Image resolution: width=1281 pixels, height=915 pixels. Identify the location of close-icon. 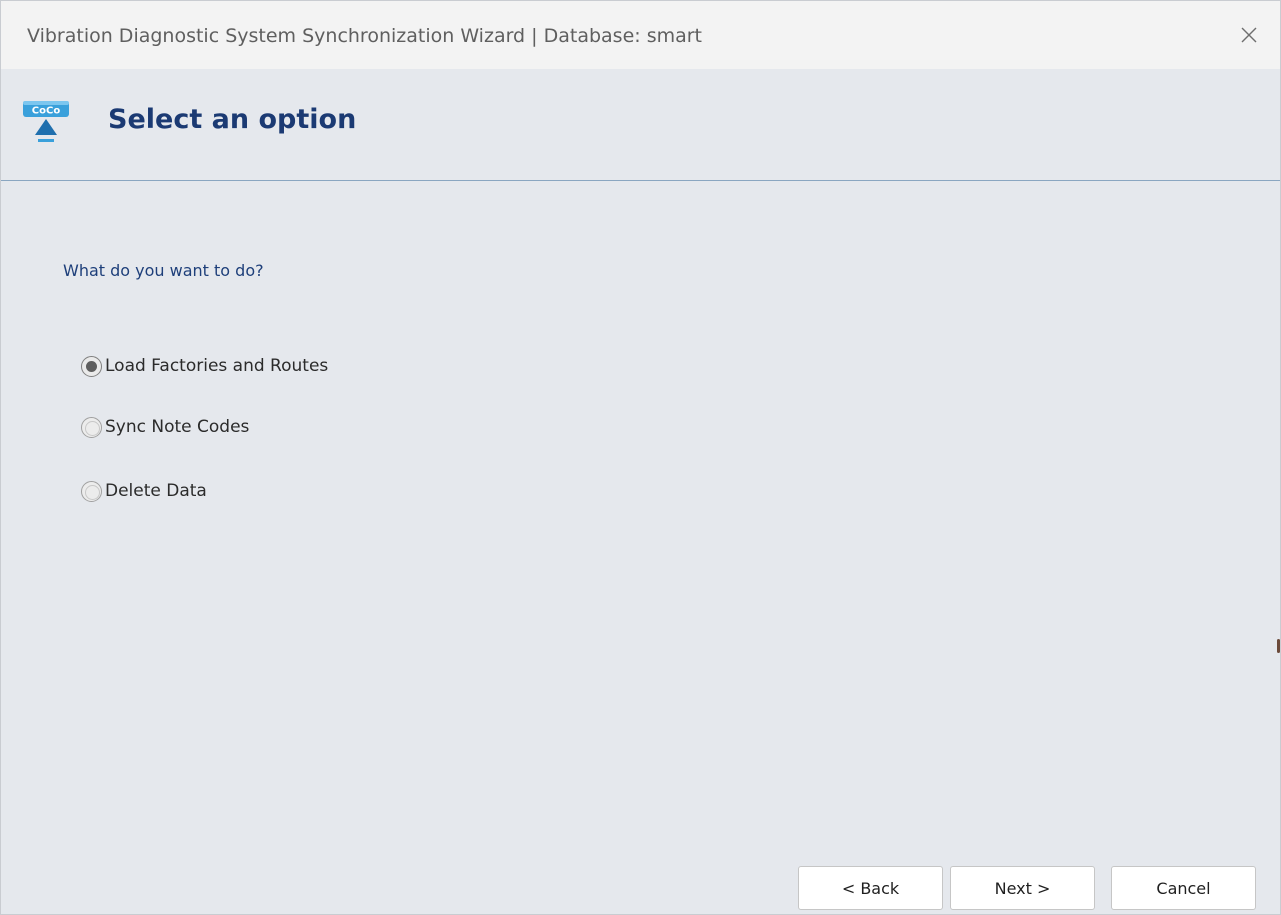
(1249, 35).